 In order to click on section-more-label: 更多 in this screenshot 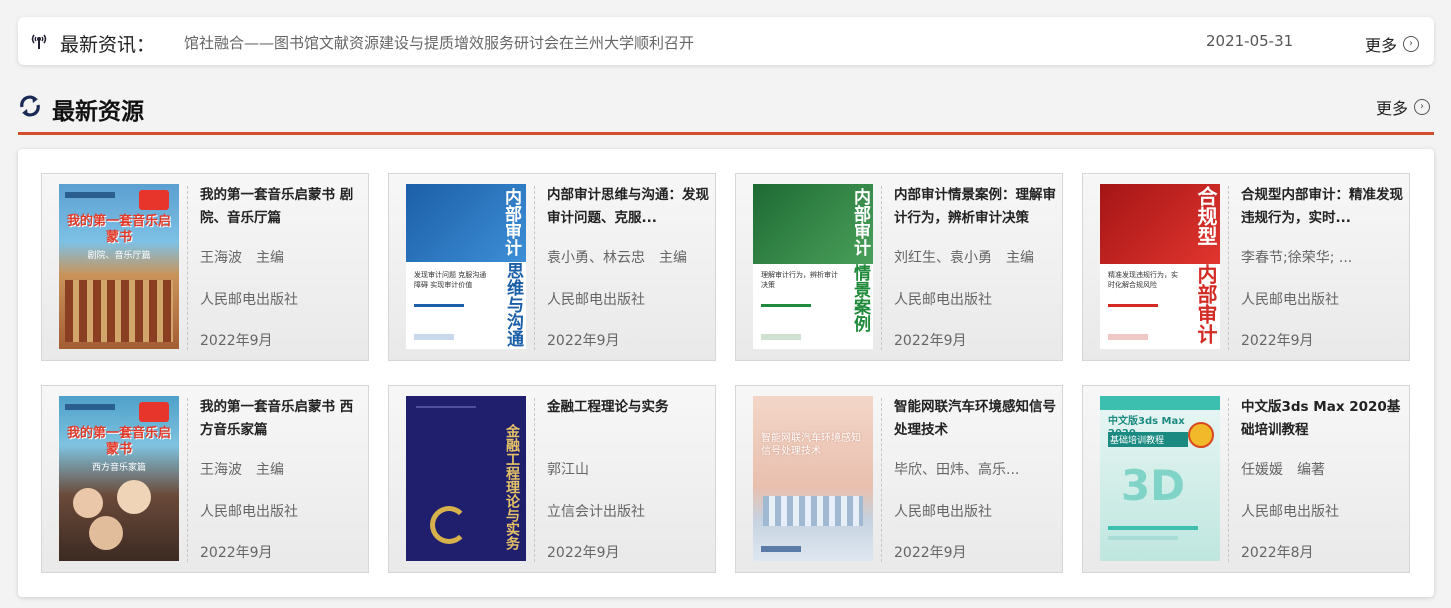, I will do `click(1392, 108)`.